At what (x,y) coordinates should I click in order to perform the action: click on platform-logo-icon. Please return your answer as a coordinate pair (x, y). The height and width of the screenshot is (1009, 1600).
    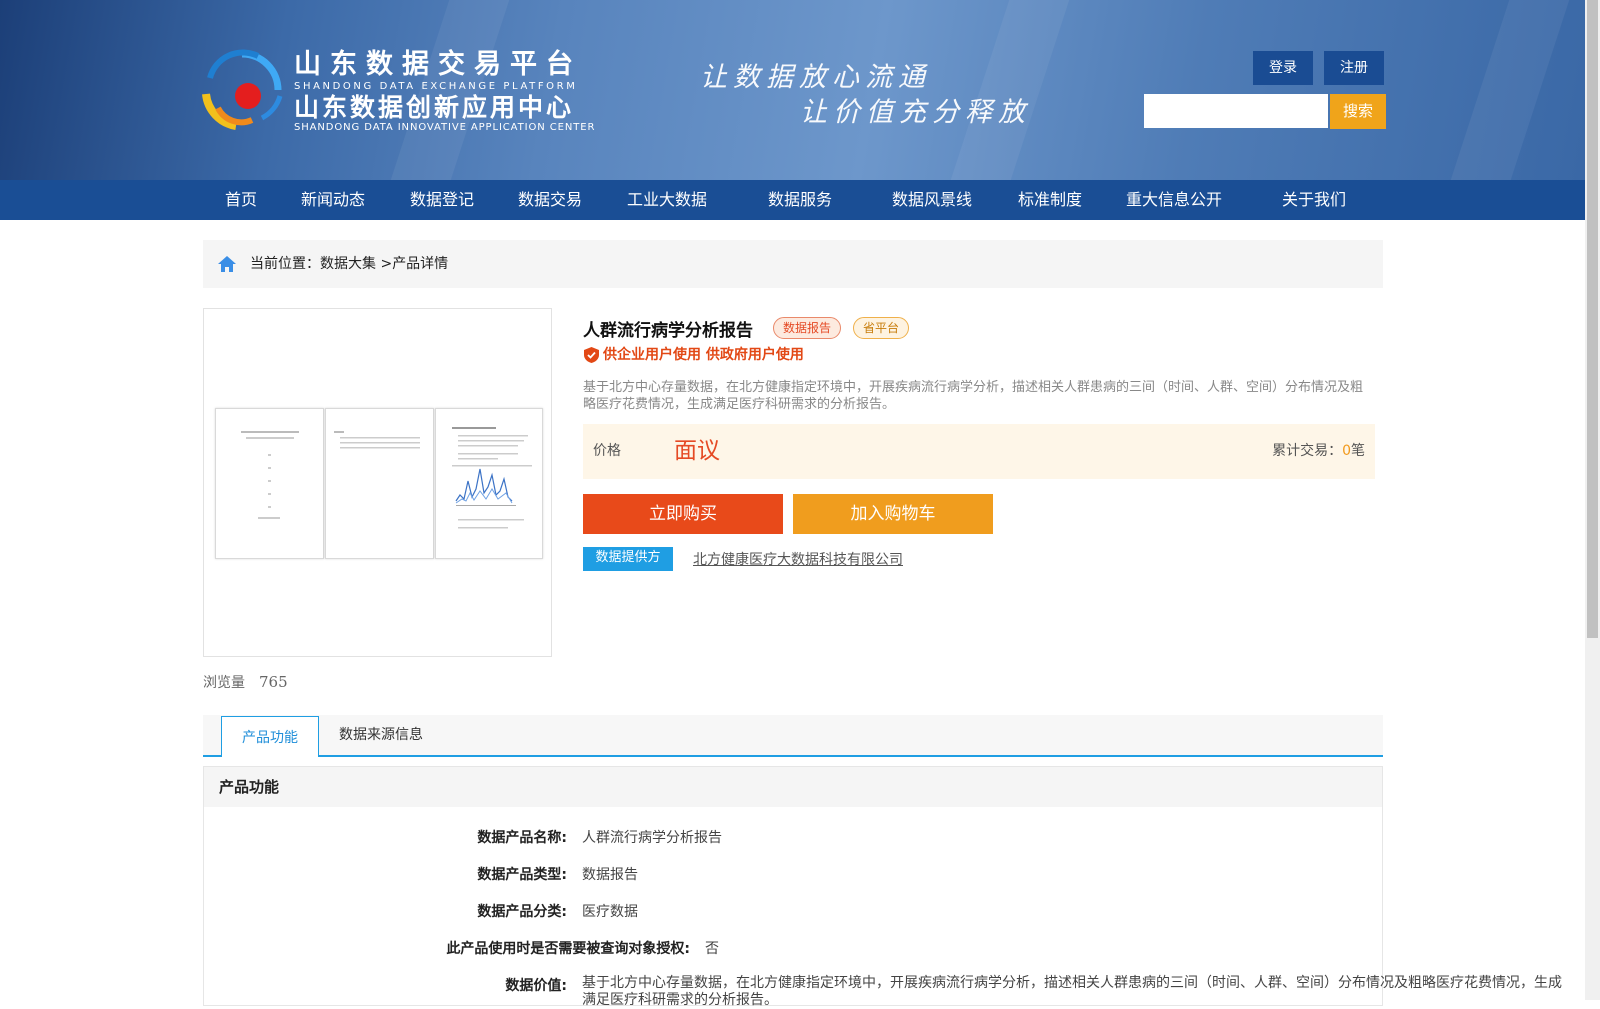
    Looking at the image, I should click on (242, 90).